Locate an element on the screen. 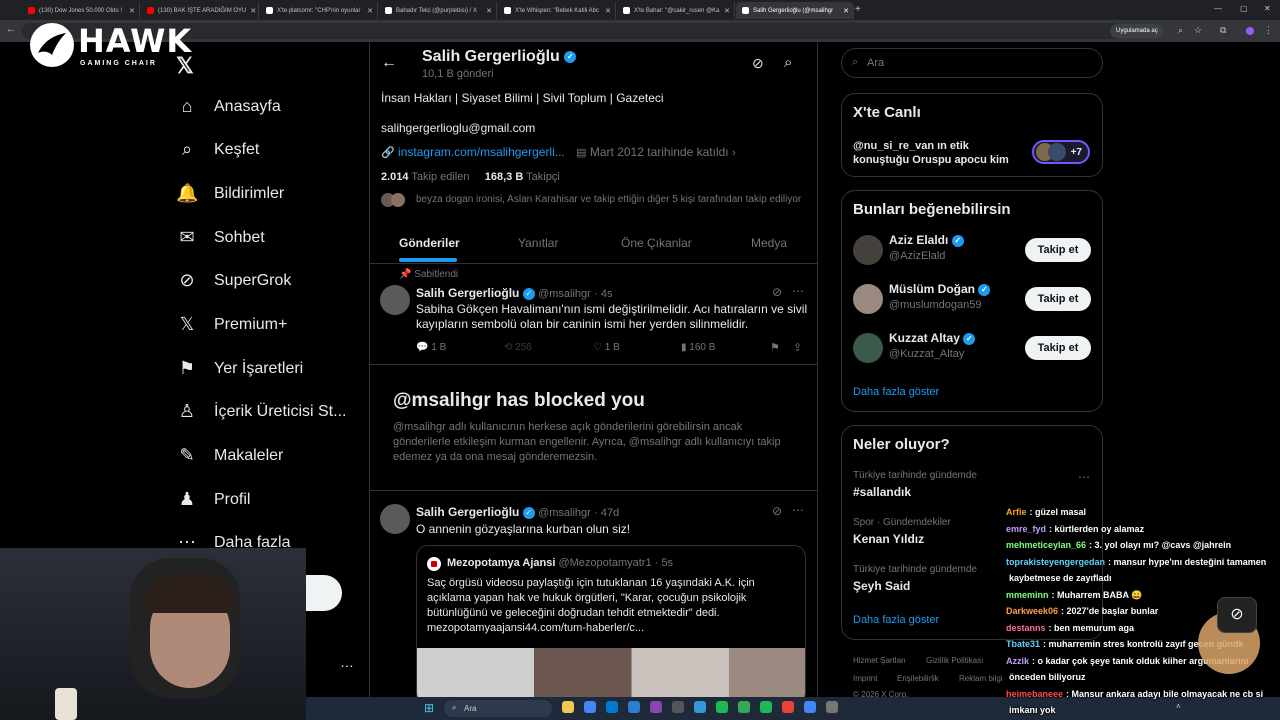 This screenshot has height=720, width=1280. browser-tab: Bahadır Telci (@purplebisi) / X ✕ is located at coordinates (438, 10).